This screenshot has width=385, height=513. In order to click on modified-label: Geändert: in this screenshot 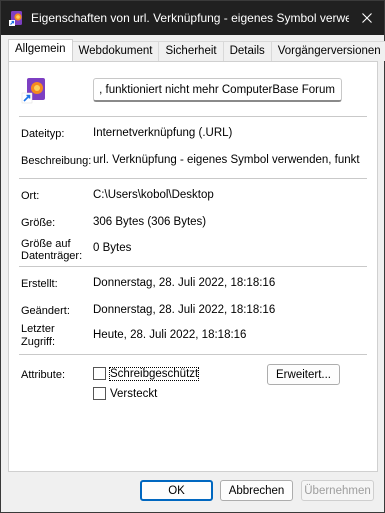, I will do `click(45, 311)`.